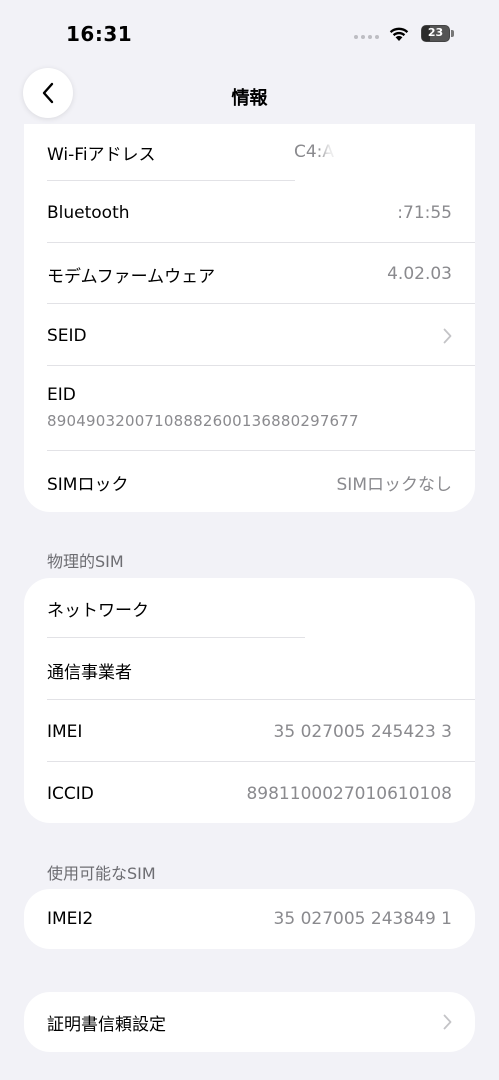 The width and height of the screenshot is (499, 1080). What do you see at coordinates (366, 37) in the screenshot?
I see `cellular-signal-icon` at bounding box center [366, 37].